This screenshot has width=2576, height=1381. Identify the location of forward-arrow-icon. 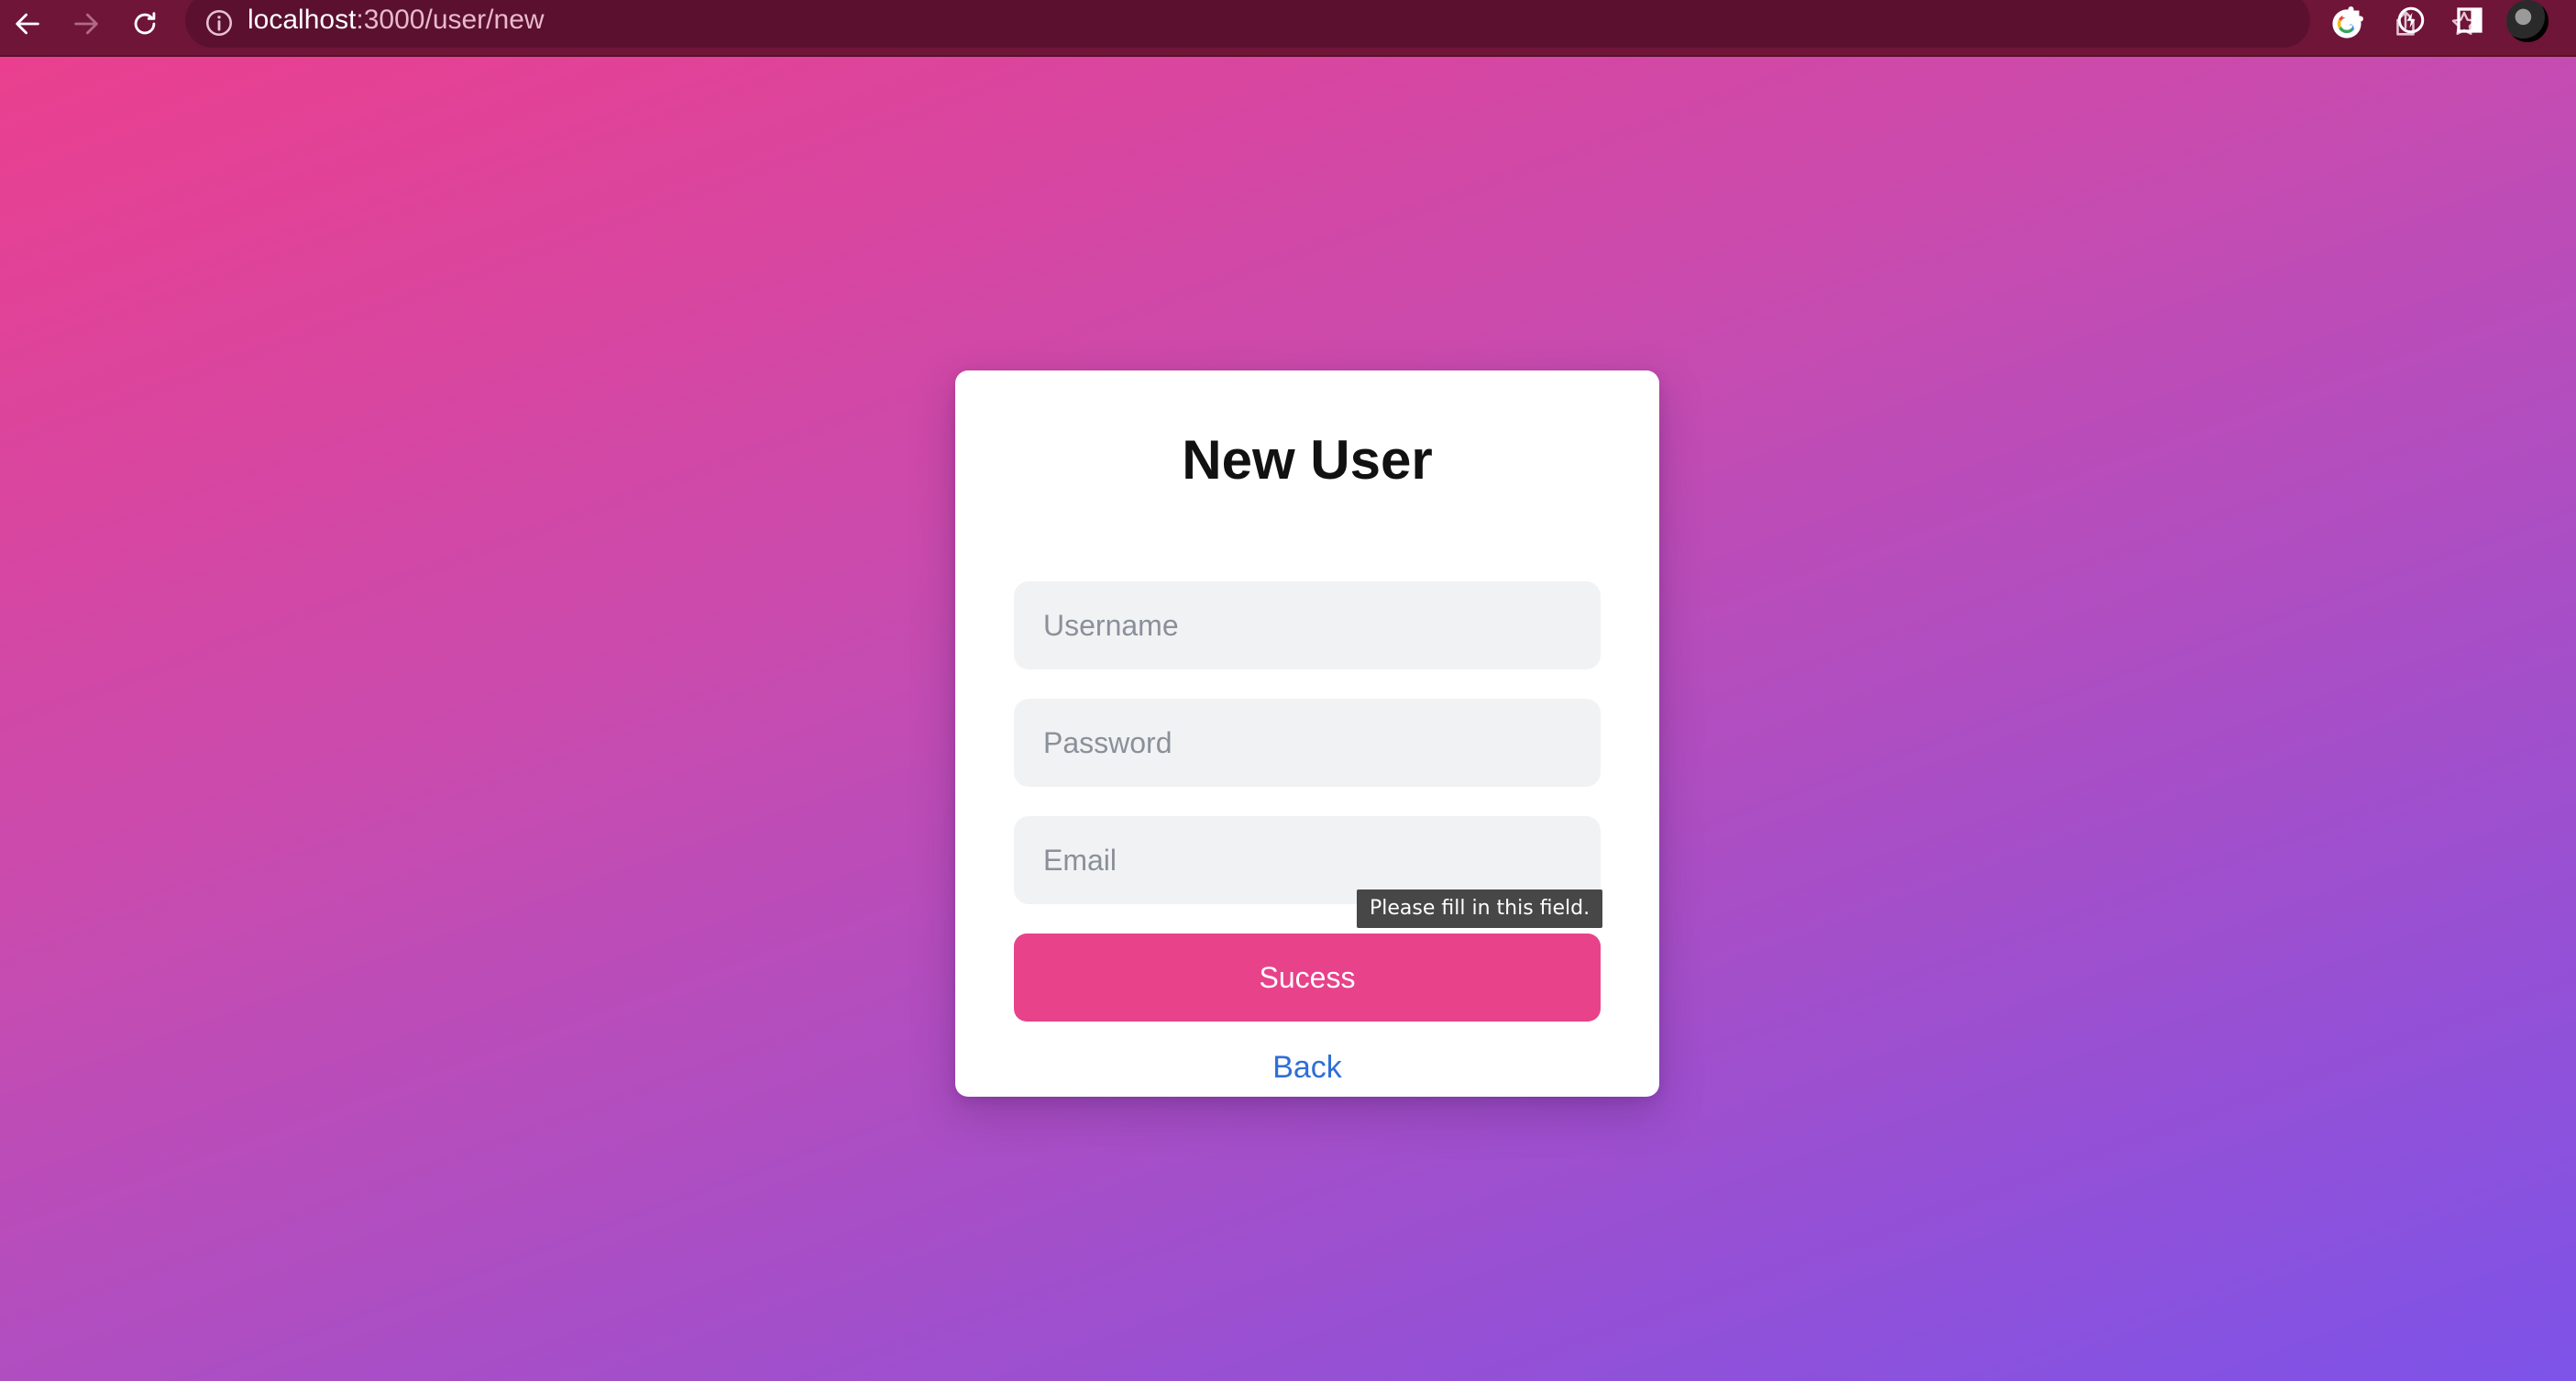
(86, 24).